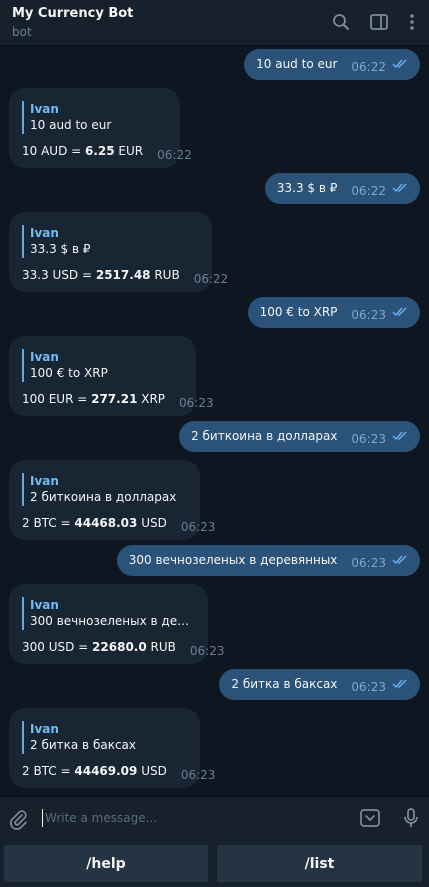 Image resolution: width=429 pixels, height=887 pixels. What do you see at coordinates (214, 23) in the screenshot?
I see `chat-header: My Currency Bot bot` at bounding box center [214, 23].